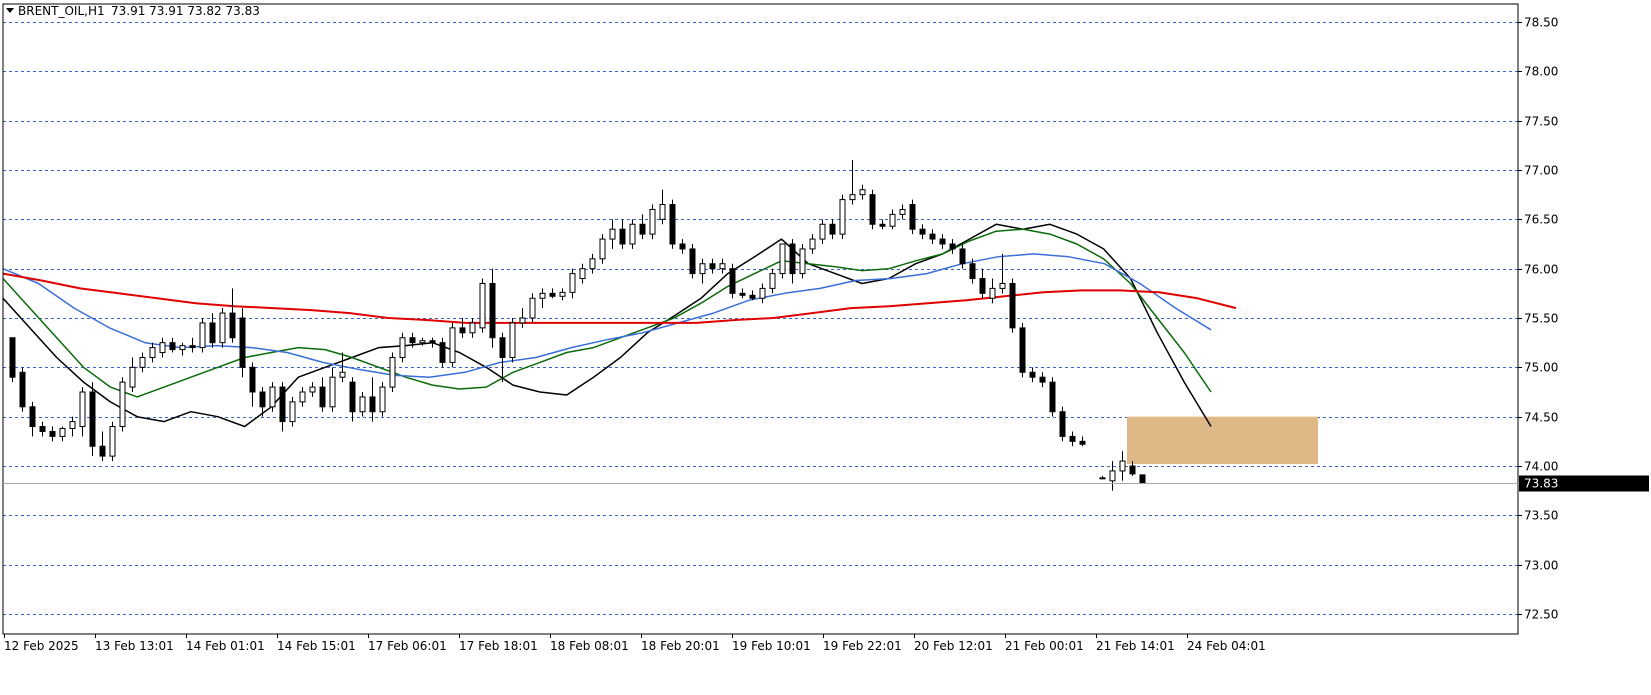  Describe the element at coordinates (1541, 72) in the screenshot. I see `y-tick-label: 78.00` at that location.